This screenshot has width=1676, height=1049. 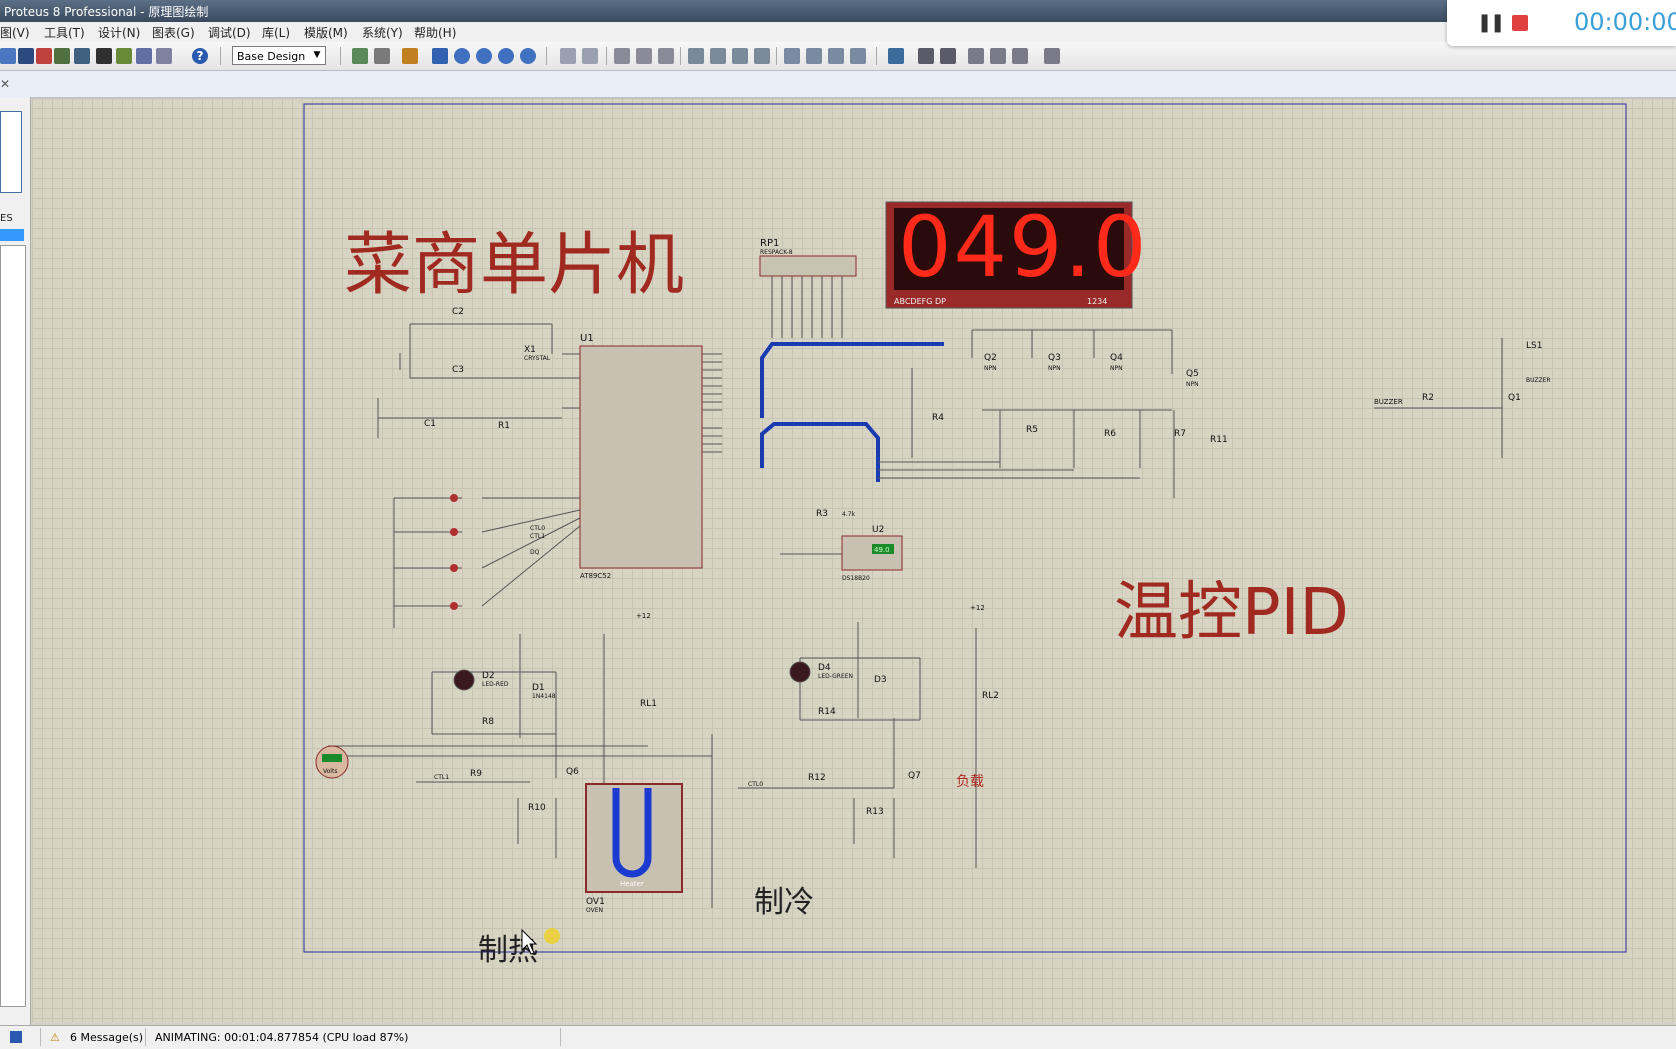 What do you see at coordinates (64, 32) in the screenshot?
I see `menu-tools: 工具(T)` at bounding box center [64, 32].